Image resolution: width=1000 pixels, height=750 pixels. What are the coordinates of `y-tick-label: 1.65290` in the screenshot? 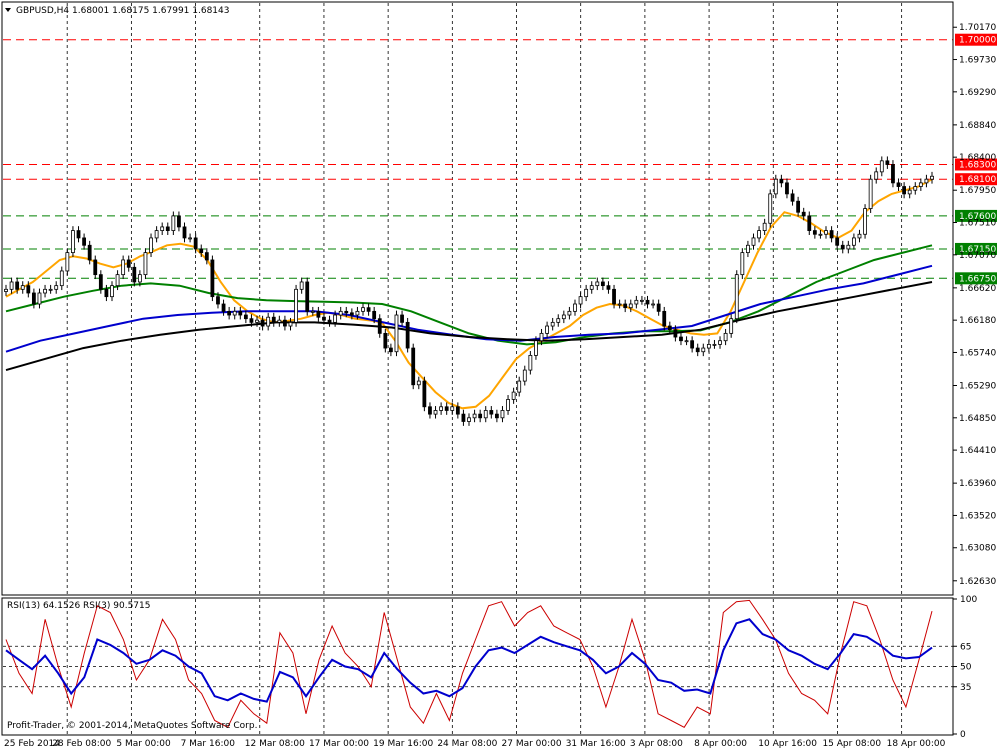 It's located at (977, 386).